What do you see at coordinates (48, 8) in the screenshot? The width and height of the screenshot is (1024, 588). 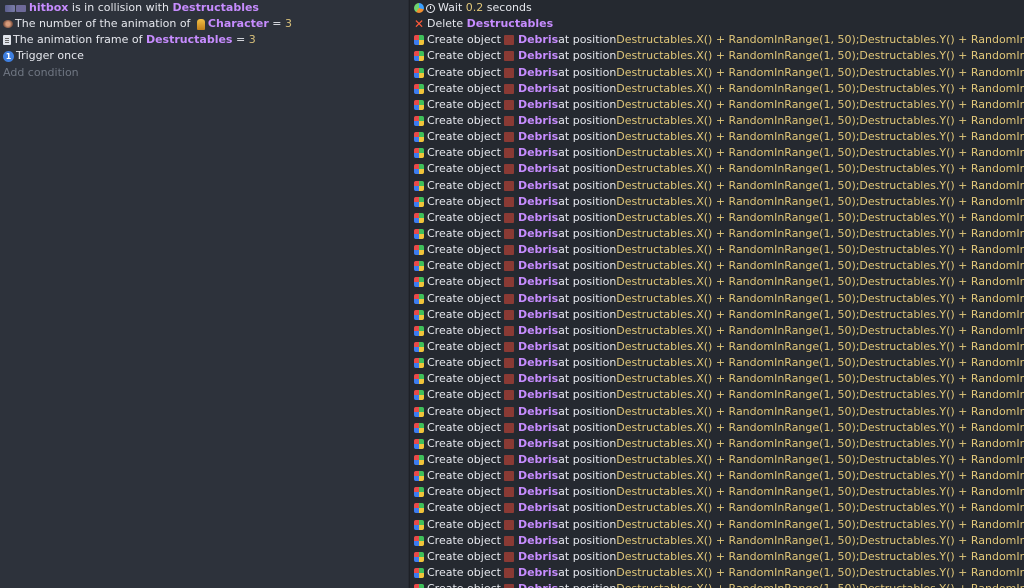 I see `condition-object-hitbox: hitbox` at bounding box center [48, 8].